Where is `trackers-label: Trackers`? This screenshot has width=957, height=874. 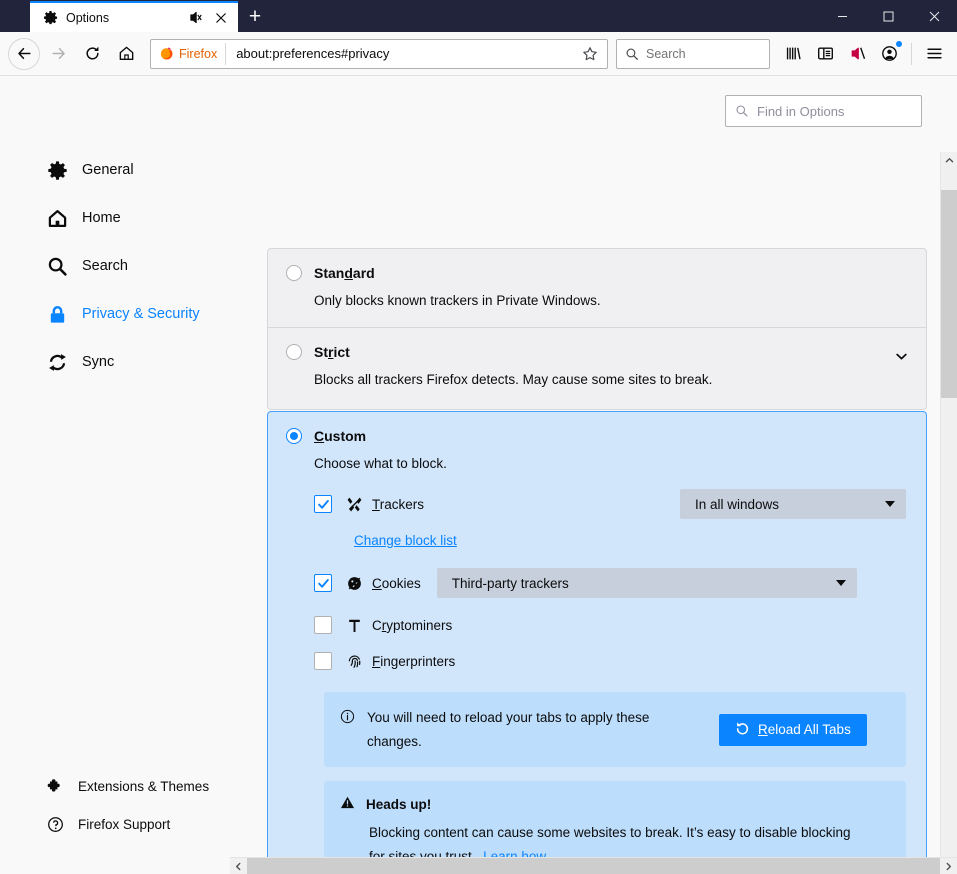
trackers-label: Trackers is located at coordinates (398, 504).